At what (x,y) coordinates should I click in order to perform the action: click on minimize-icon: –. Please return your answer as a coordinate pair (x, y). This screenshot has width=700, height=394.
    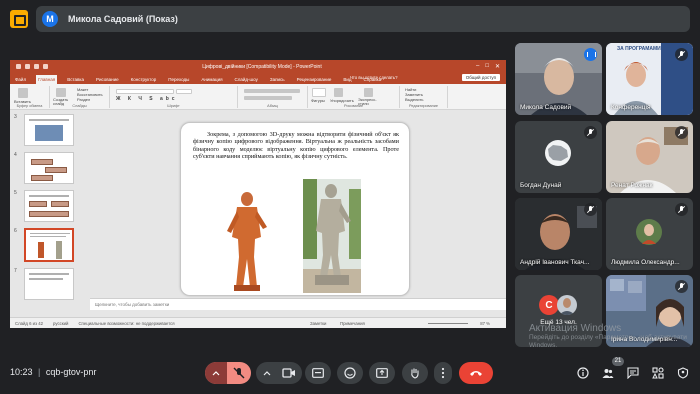
    Looking at the image, I should click on (477, 66).